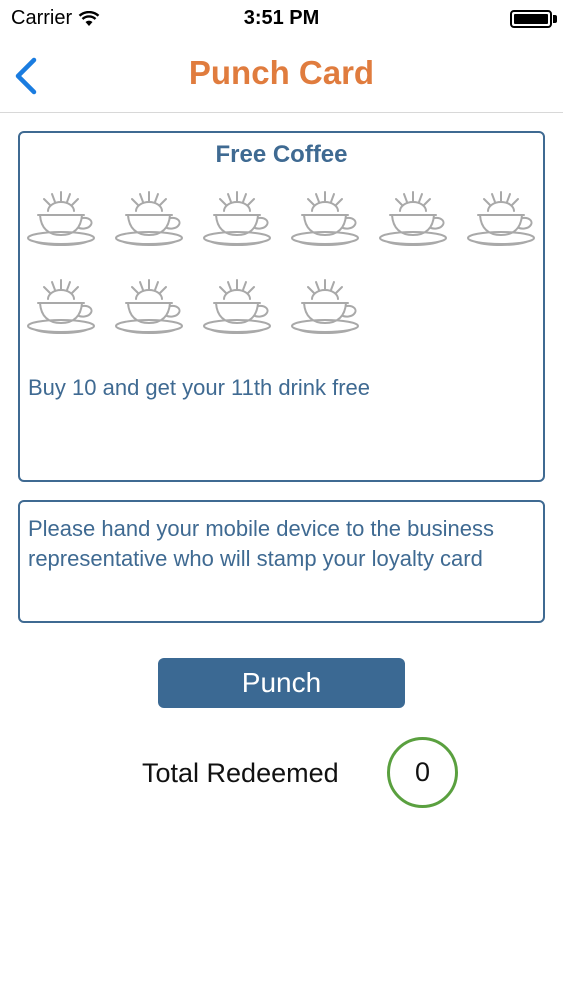 The image size is (563, 1000). What do you see at coordinates (531, 19) in the screenshot?
I see `battery-icon` at bounding box center [531, 19].